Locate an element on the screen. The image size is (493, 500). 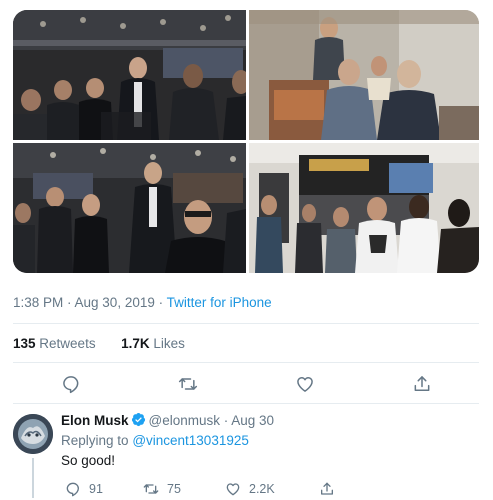
replying-to-label: Replying to is located at coordinates (95, 440).